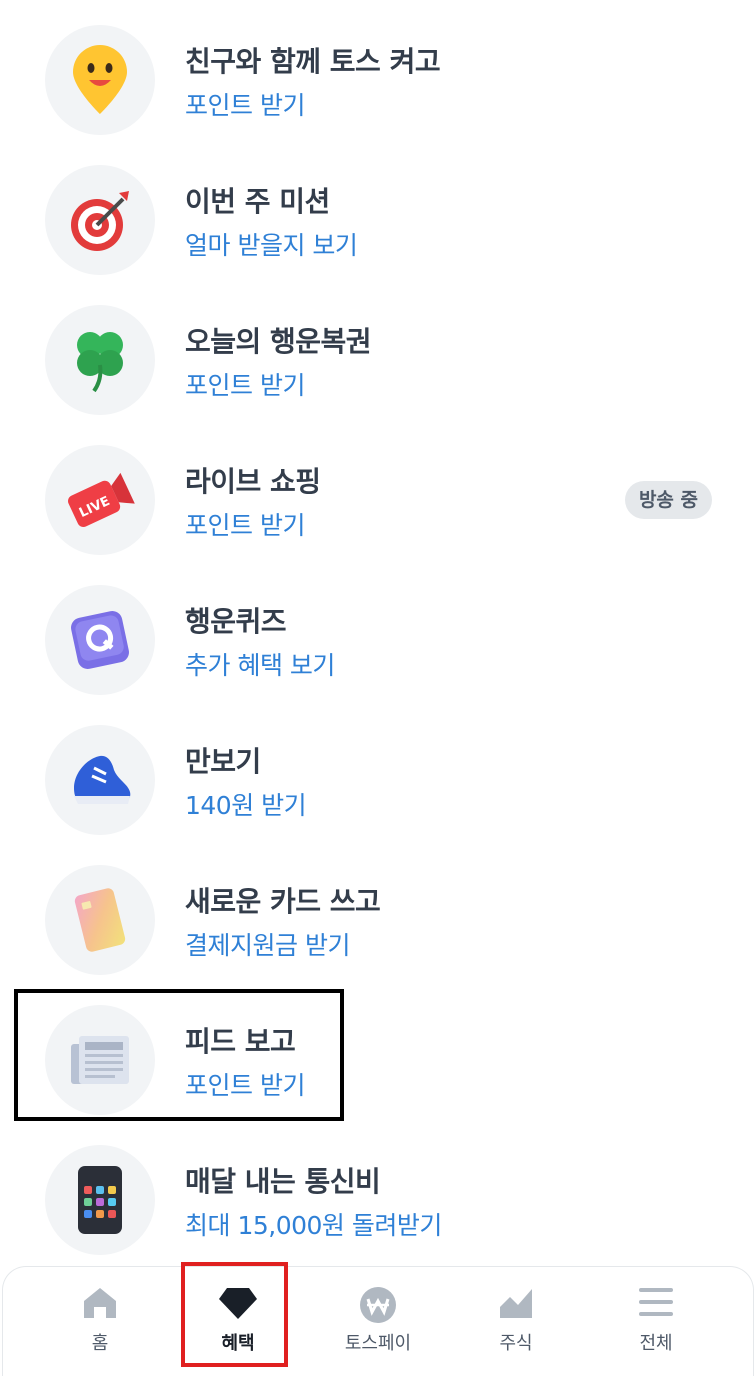  I want to click on tab-label: 혜택, so click(238, 1343).